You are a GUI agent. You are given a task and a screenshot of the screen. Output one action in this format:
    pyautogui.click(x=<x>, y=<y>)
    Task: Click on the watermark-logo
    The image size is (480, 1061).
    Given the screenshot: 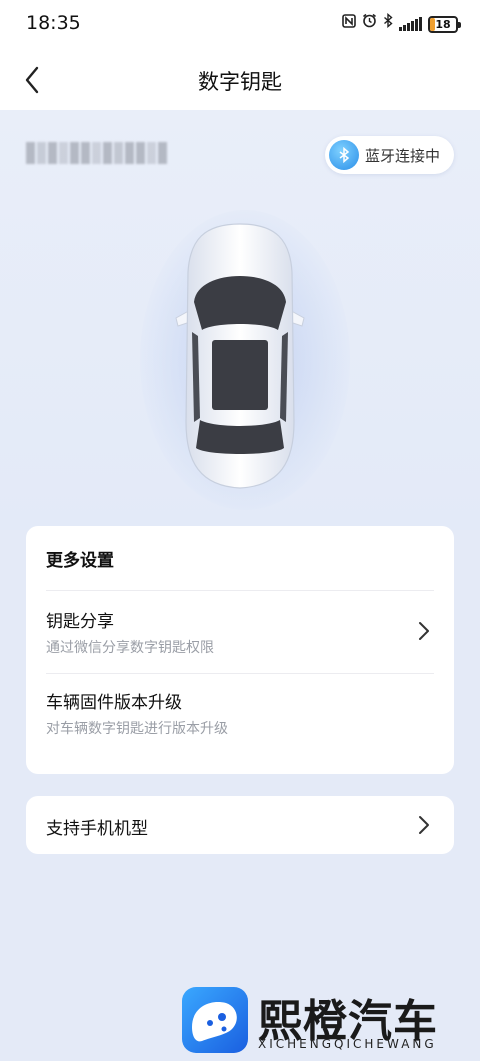 What is the action you would take?
    pyautogui.click(x=215, y=1020)
    